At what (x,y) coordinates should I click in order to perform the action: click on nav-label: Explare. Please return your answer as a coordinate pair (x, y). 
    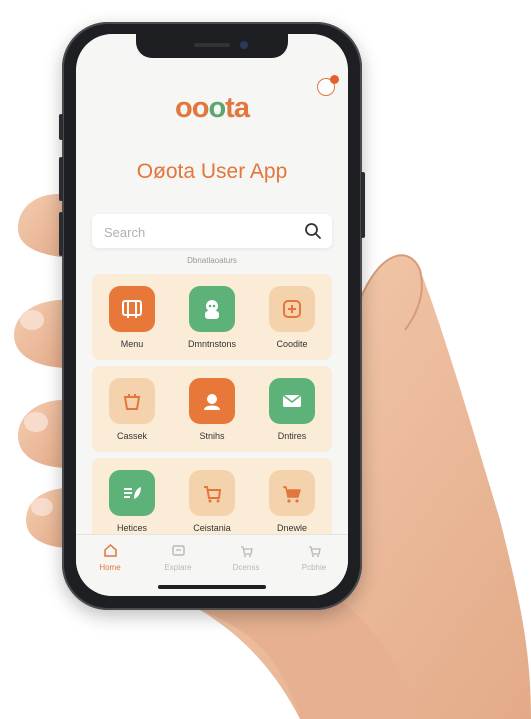
    Looking at the image, I should click on (178, 567).